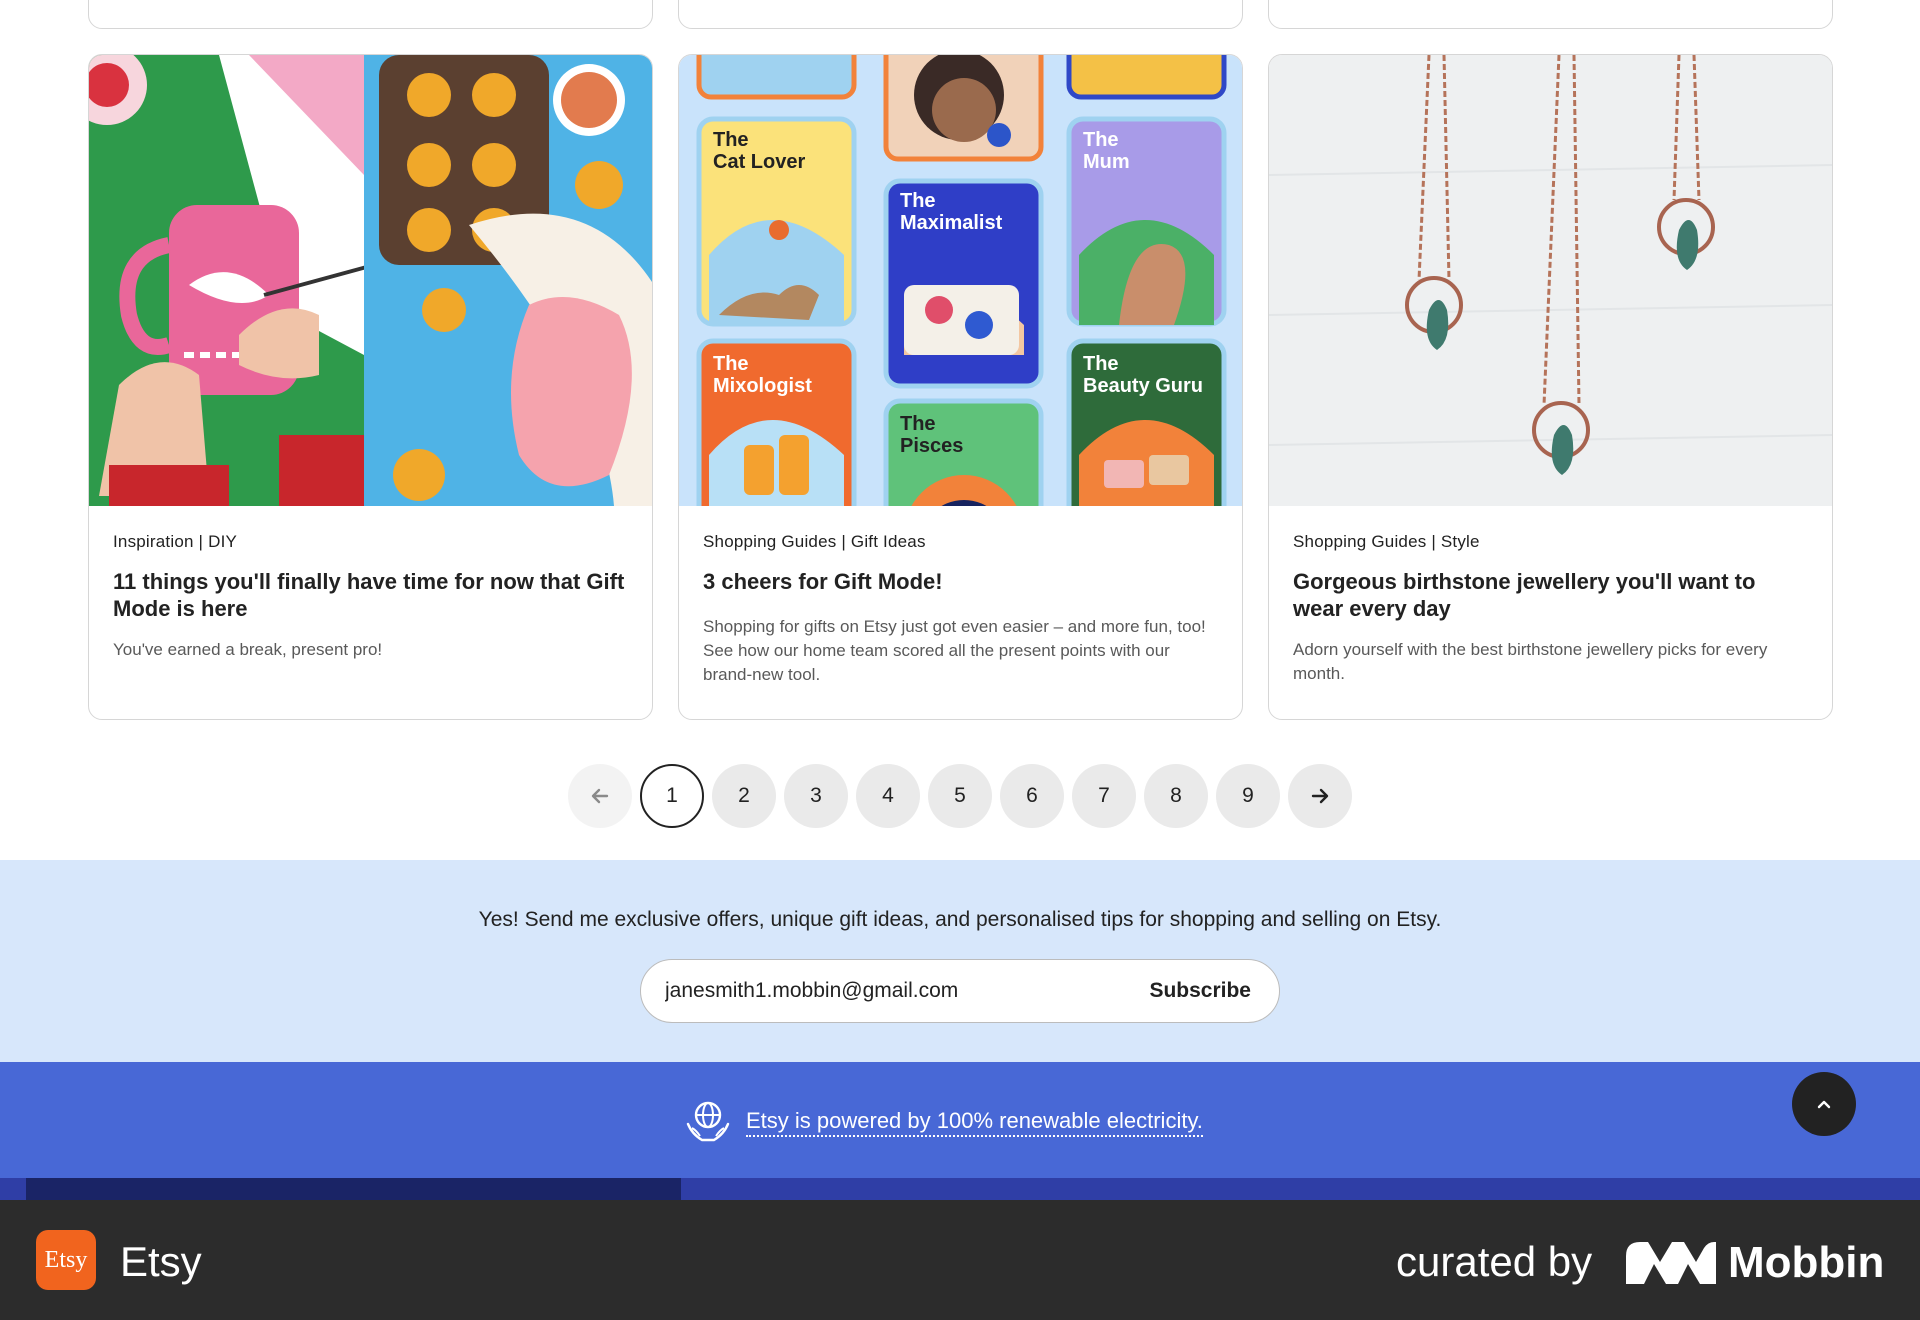  What do you see at coordinates (1671, 1263) in the screenshot?
I see `mobbin-mark-icon` at bounding box center [1671, 1263].